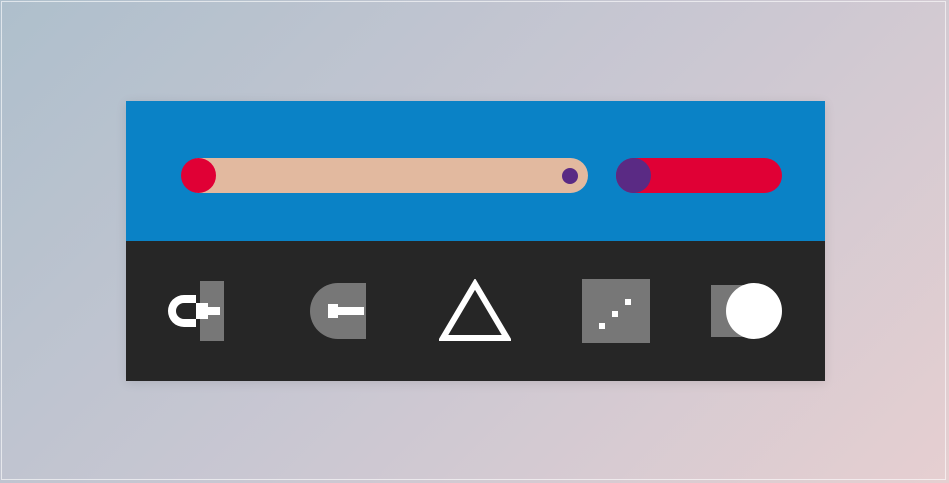  What do you see at coordinates (196, 311) in the screenshot?
I see `magnet-icon` at bounding box center [196, 311].